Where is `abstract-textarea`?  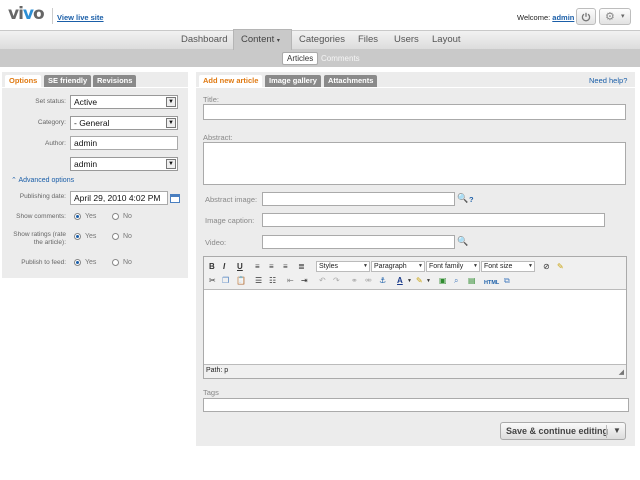
abstract-textarea is located at coordinates (414, 163).